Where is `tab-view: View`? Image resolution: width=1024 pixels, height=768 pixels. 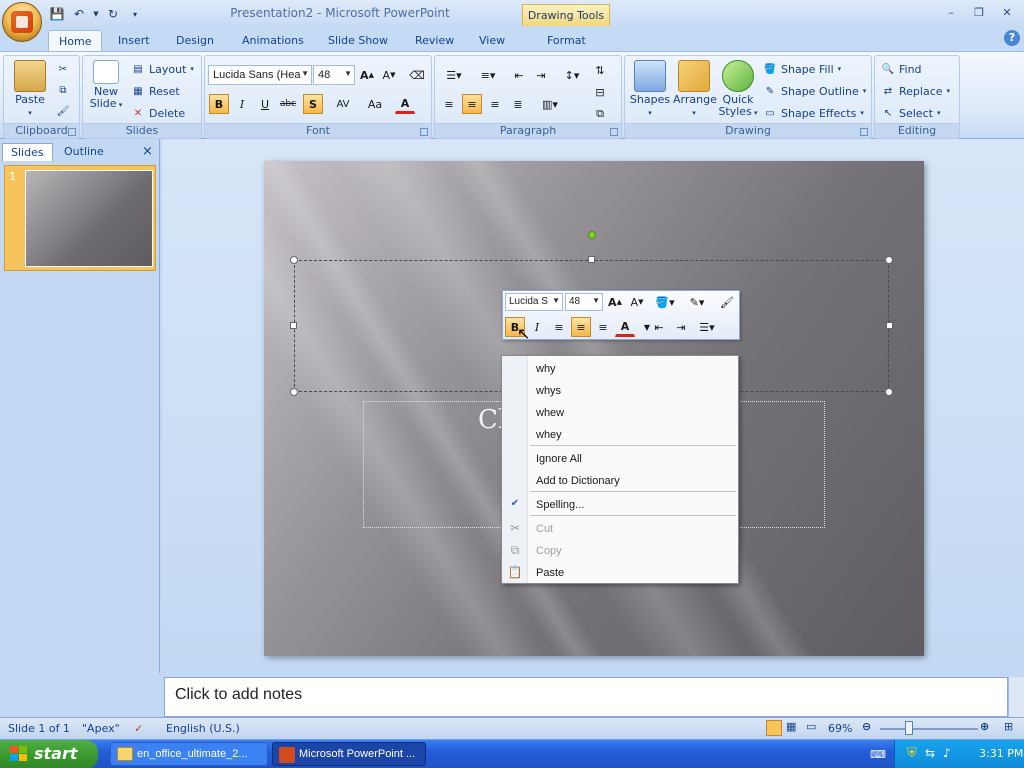
tab-view: View is located at coordinates (492, 41).